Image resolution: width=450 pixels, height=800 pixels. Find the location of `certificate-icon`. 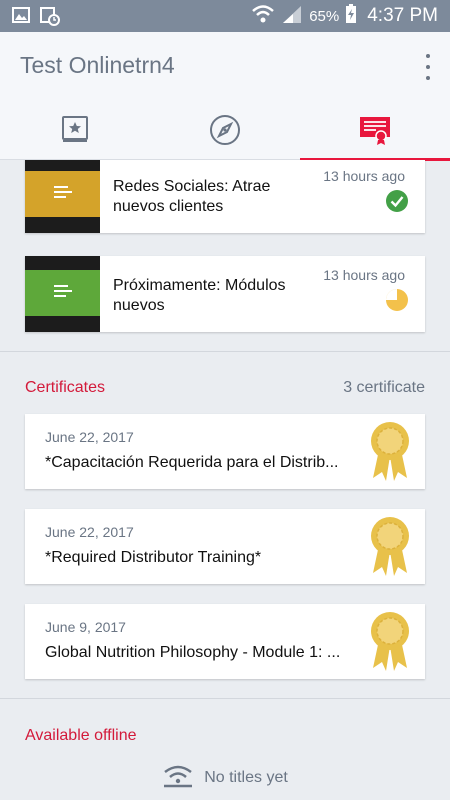

certificate-icon is located at coordinates (375, 132).